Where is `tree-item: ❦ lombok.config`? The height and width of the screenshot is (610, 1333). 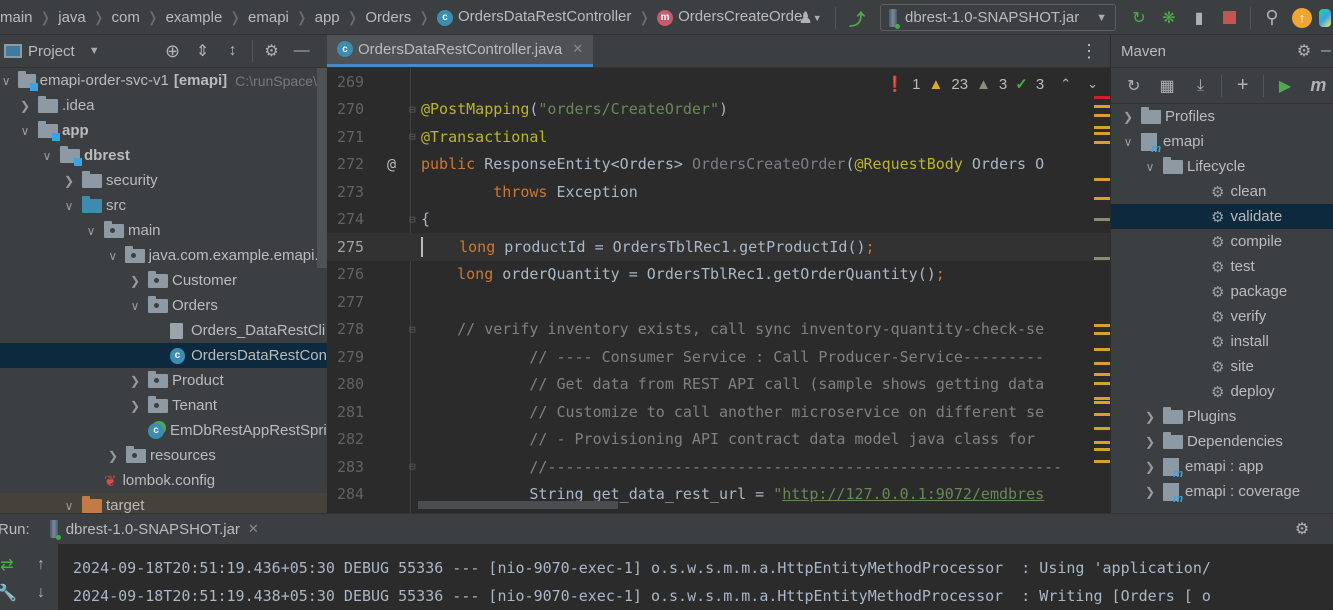
tree-item: ❦ lombok.config is located at coordinates (163, 480).